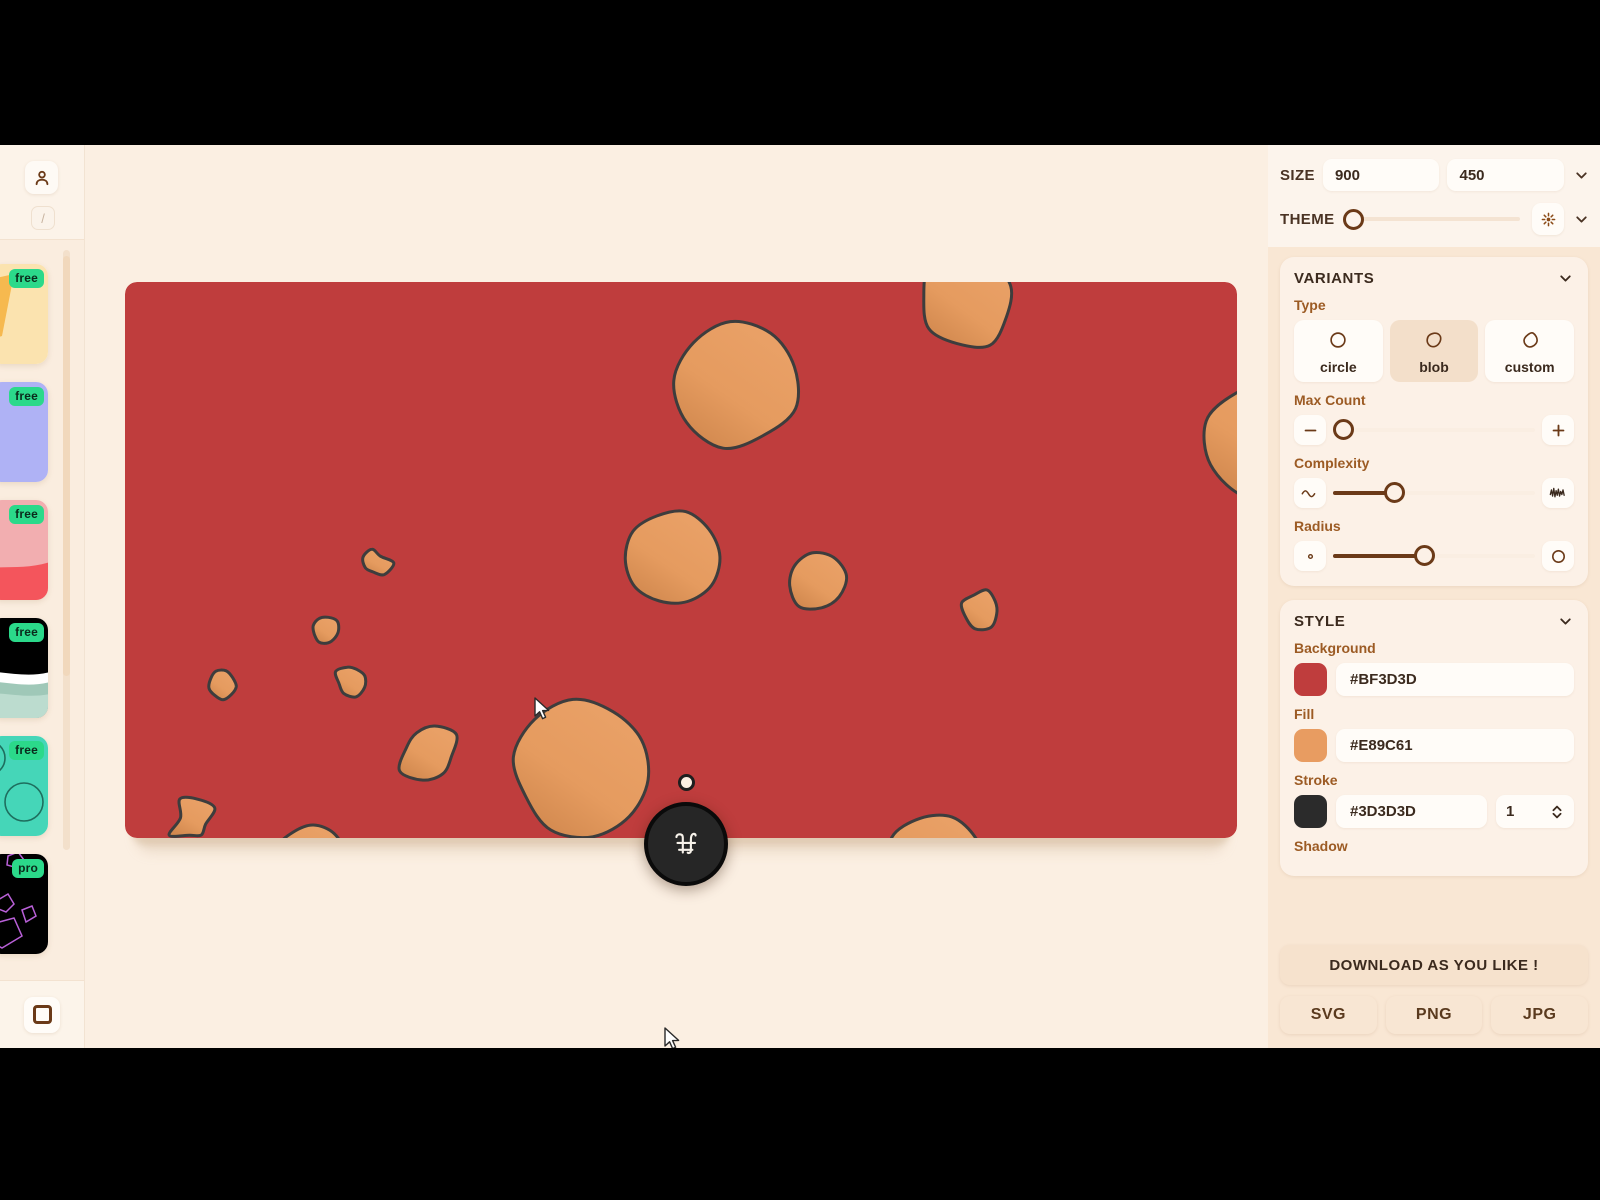 The height and width of the screenshot is (1200, 1600). Describe the element at coordinates (1297, 175) in the screenshot. I see `size-label: SIZE` at that location.